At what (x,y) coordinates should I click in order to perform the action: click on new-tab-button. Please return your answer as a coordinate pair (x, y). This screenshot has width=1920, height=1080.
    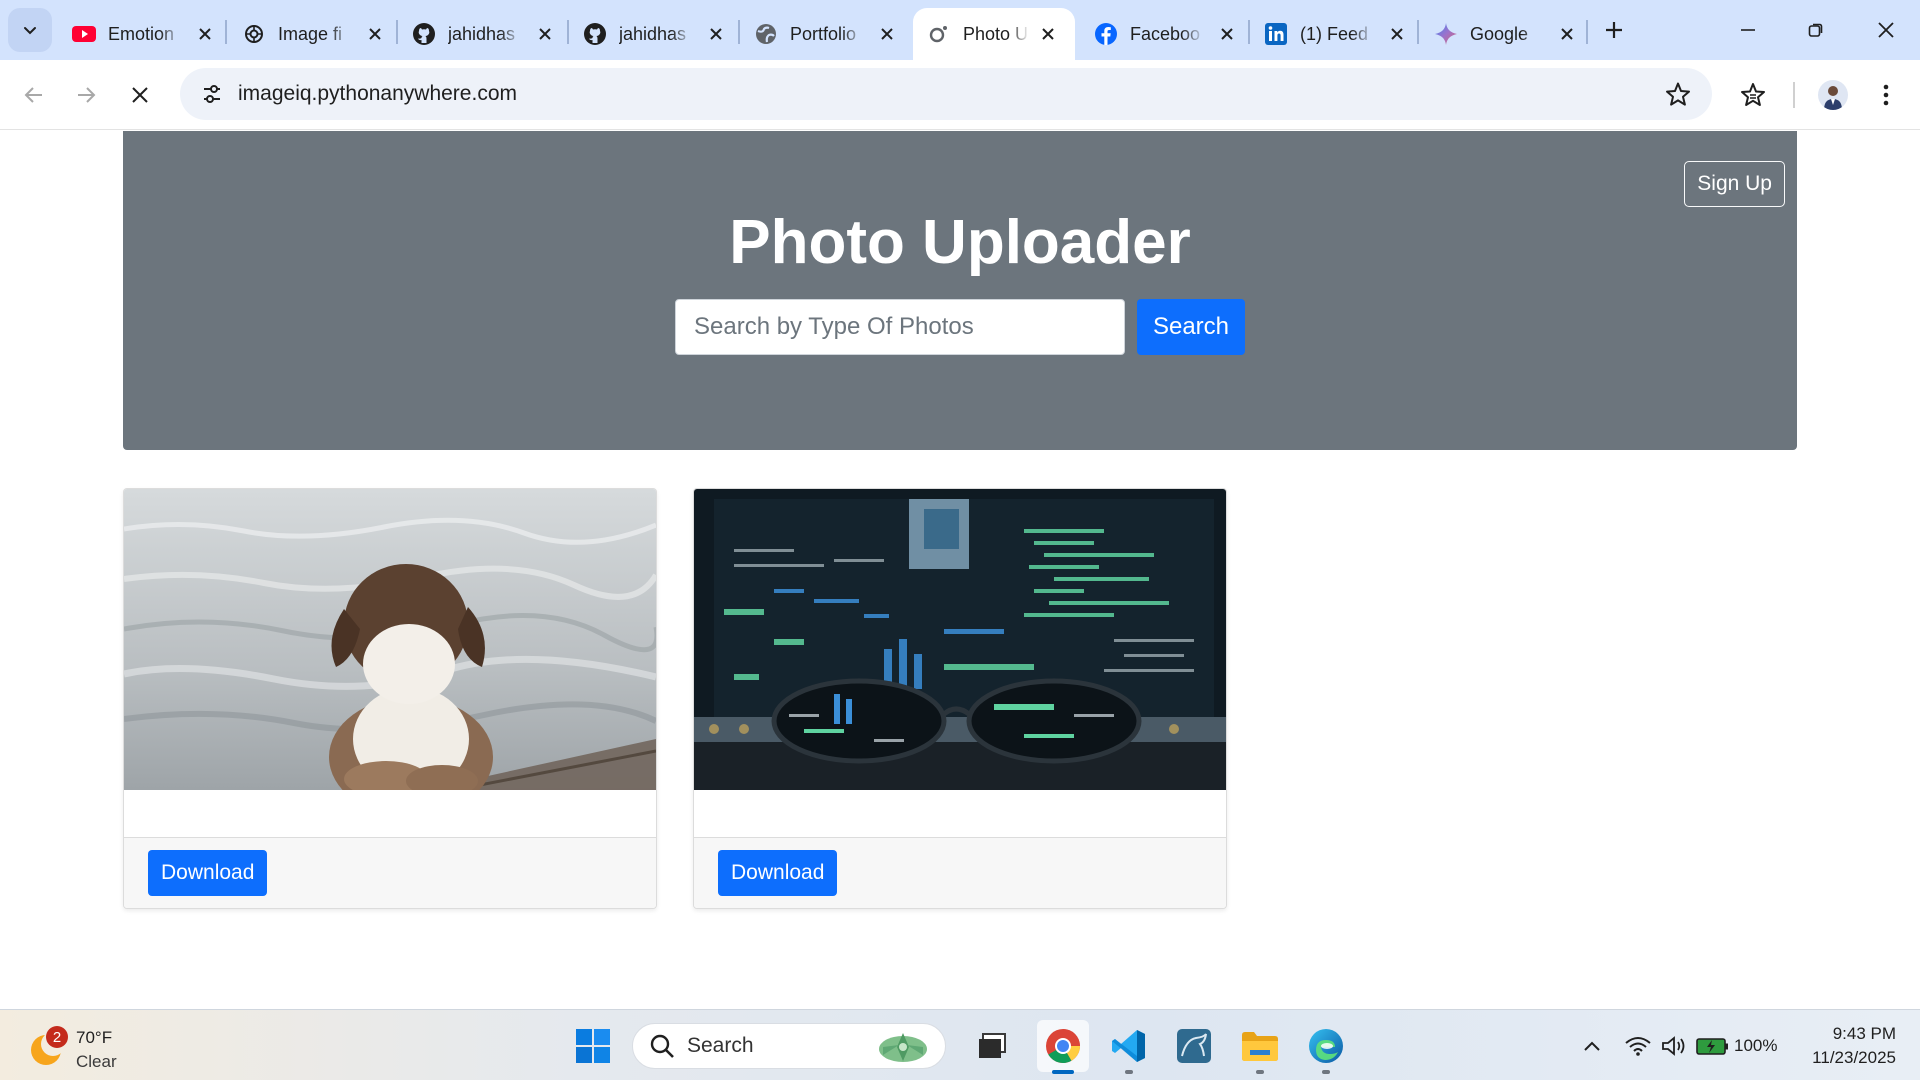
    Looking at the image, I should click on (1614, 30).